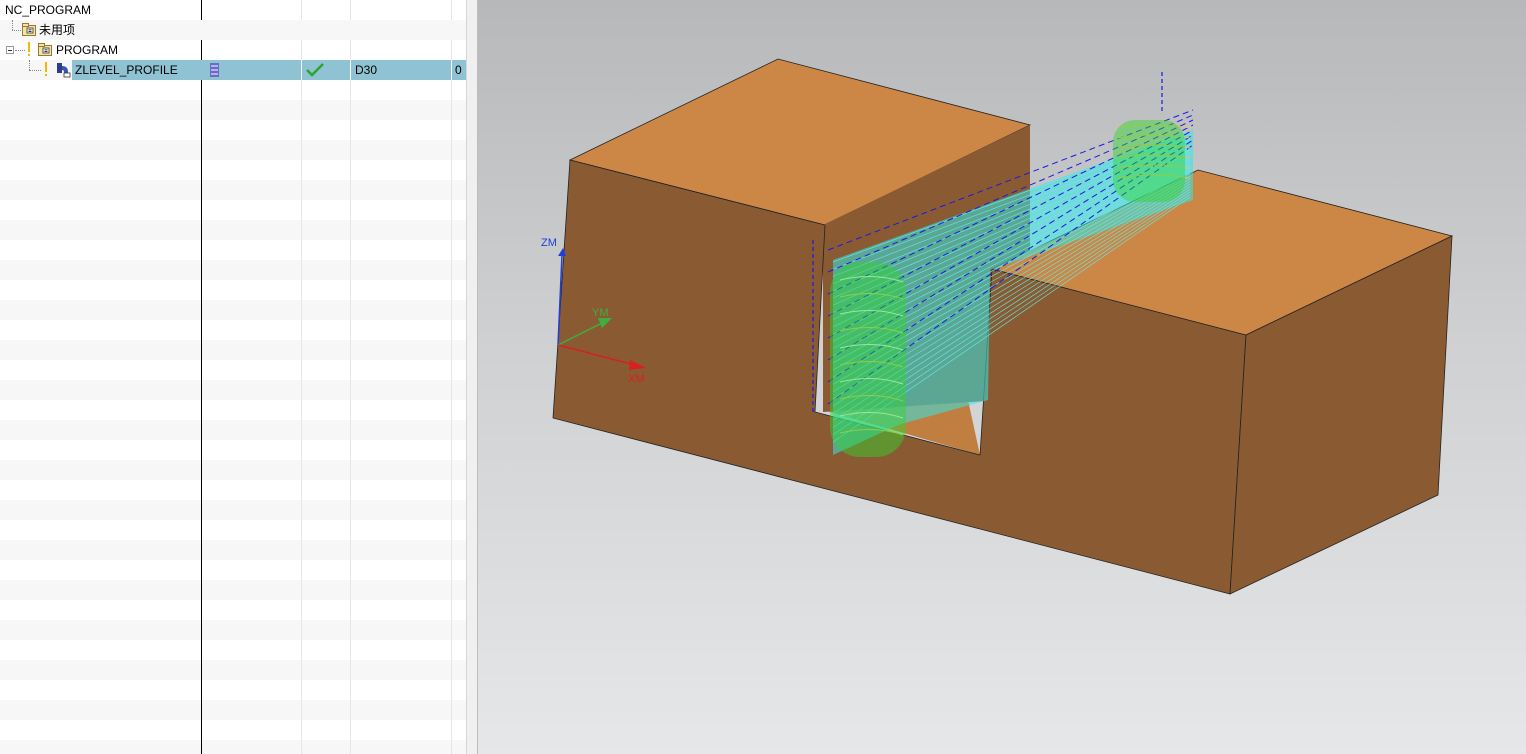  I want to click on checkmark-icon, so click(315, 70).